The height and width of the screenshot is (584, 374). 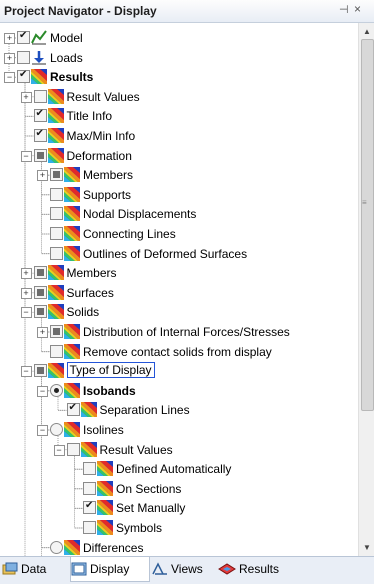 I want to click on vertical-scrollbar: ▲ ≡ ▼, so click(x=366, y=289).